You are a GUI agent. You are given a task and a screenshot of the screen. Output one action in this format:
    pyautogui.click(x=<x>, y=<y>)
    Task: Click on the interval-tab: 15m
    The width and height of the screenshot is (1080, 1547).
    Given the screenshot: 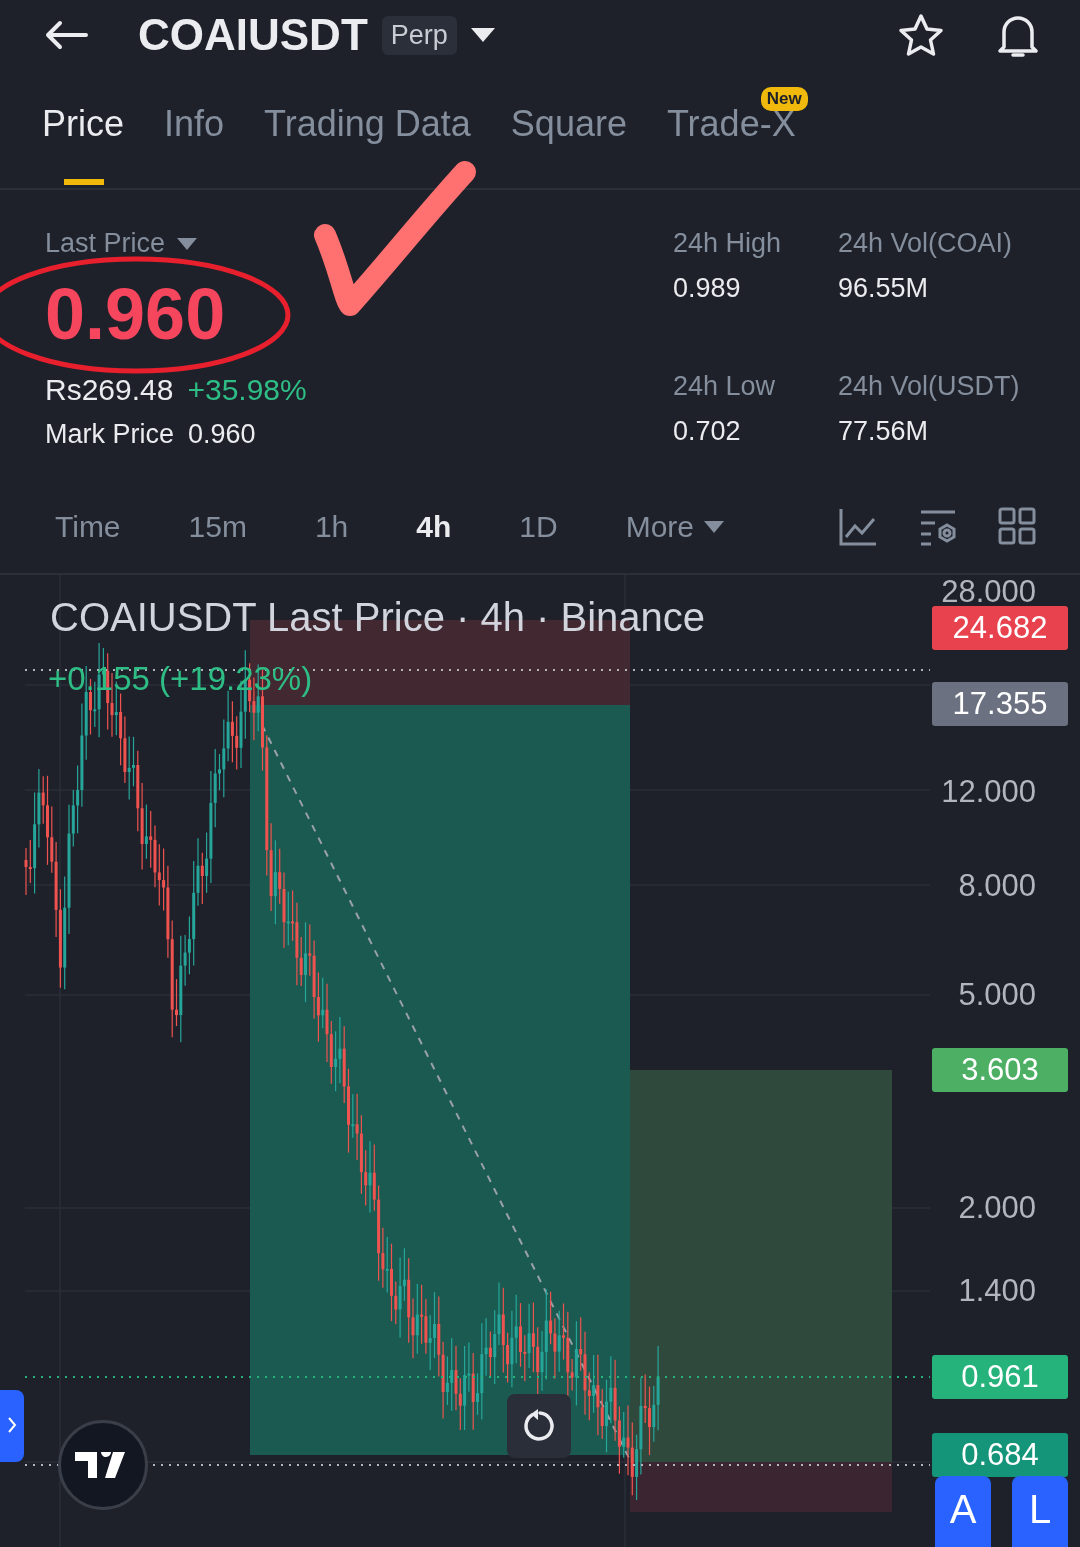 What is the action you would take?
    pyautogui.click(x=217, y=526)
    